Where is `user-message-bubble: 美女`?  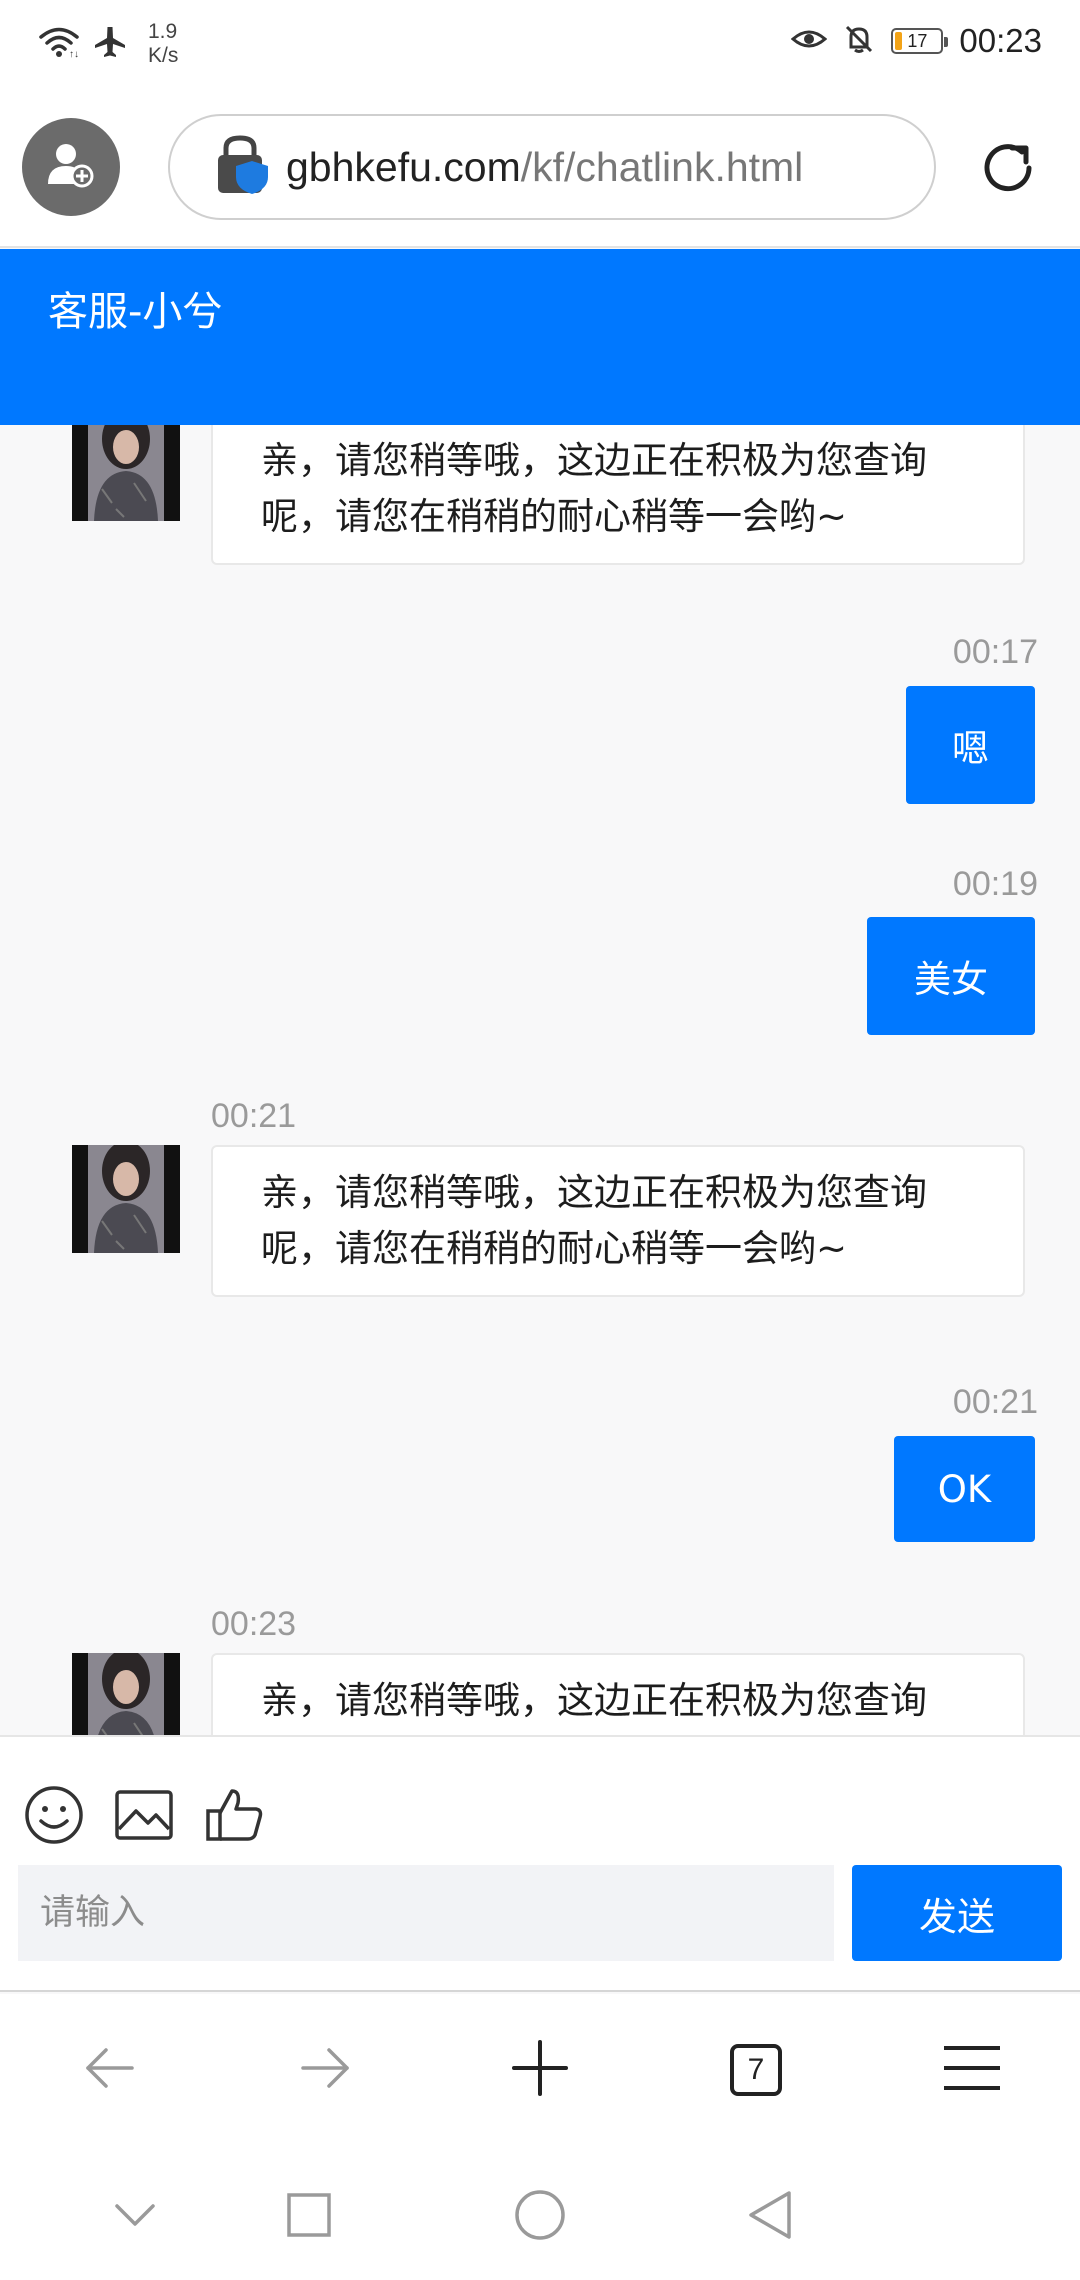
user-message-bubble: 美女 is located at coordinates (951, 976).